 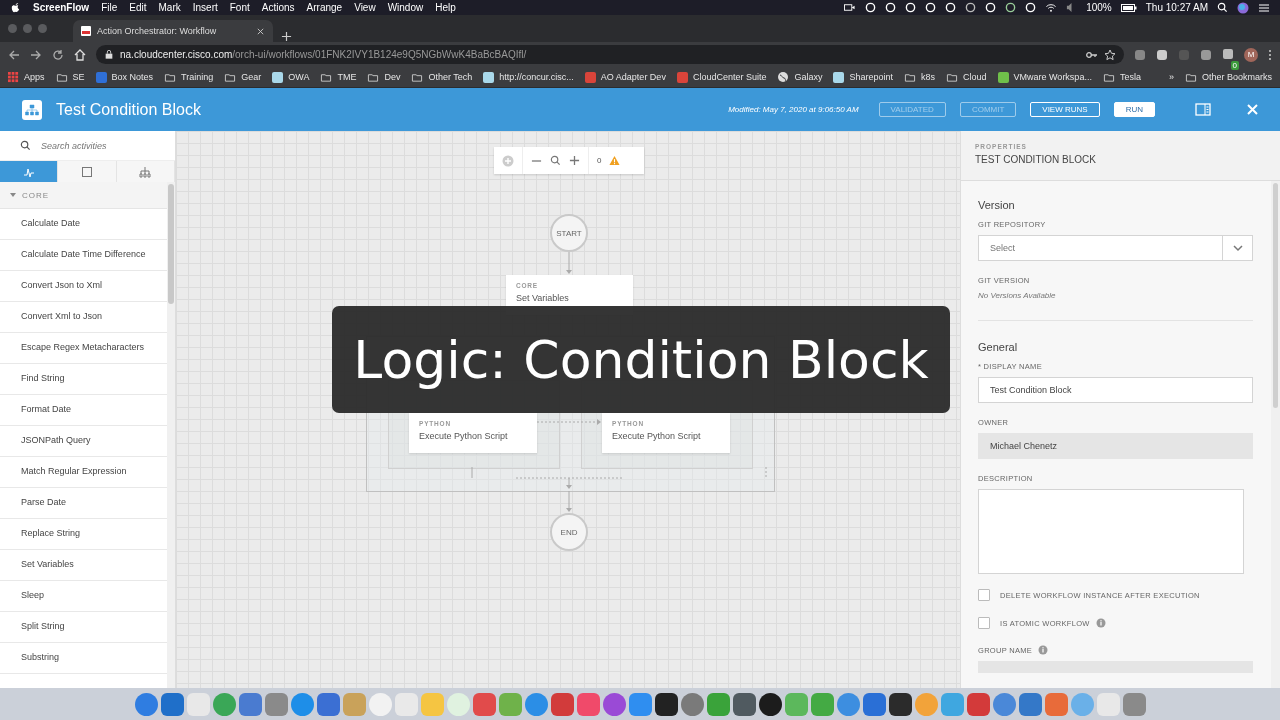 What do you see at coordinates (1134, 109) in the screenshot?
I see `header-action-button: RUN` at bounding box center [1134, 109].